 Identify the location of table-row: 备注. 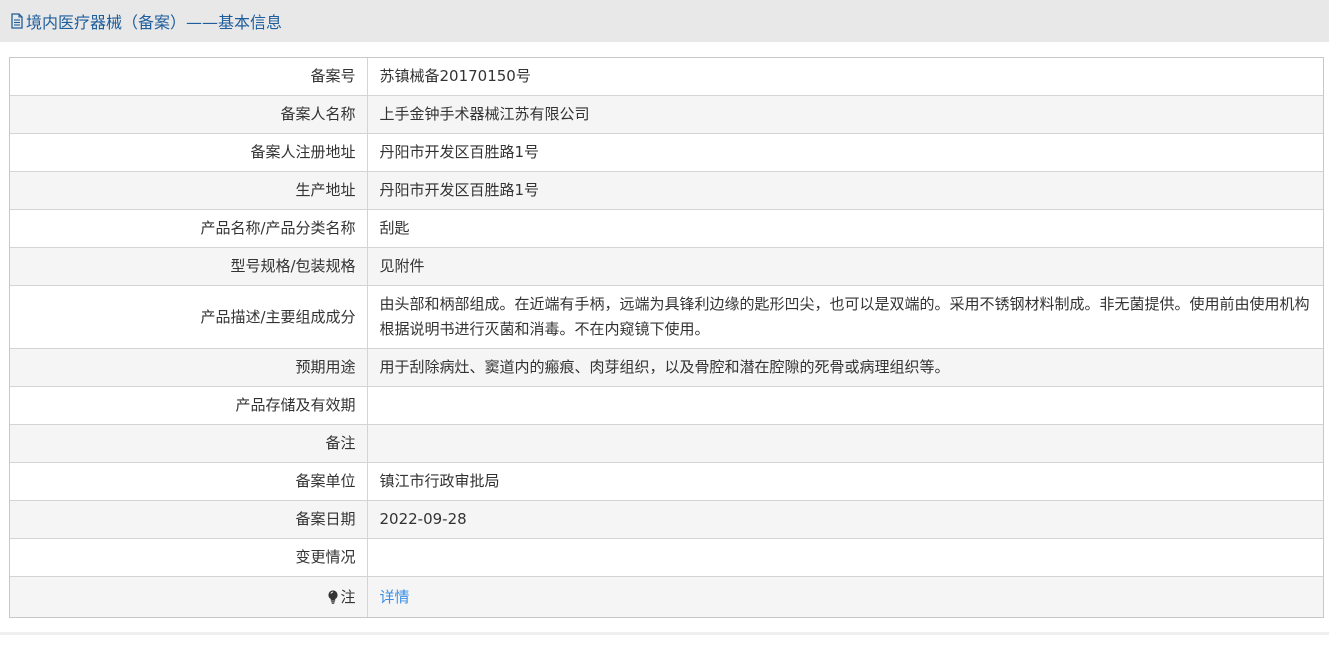
(666, 443).